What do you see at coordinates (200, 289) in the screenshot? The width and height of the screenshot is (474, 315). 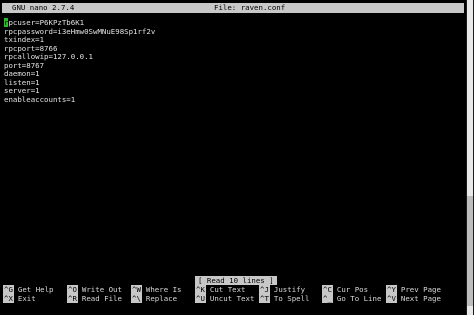 I see `shortcut-key: ^K` at bounding box center [200, 289].